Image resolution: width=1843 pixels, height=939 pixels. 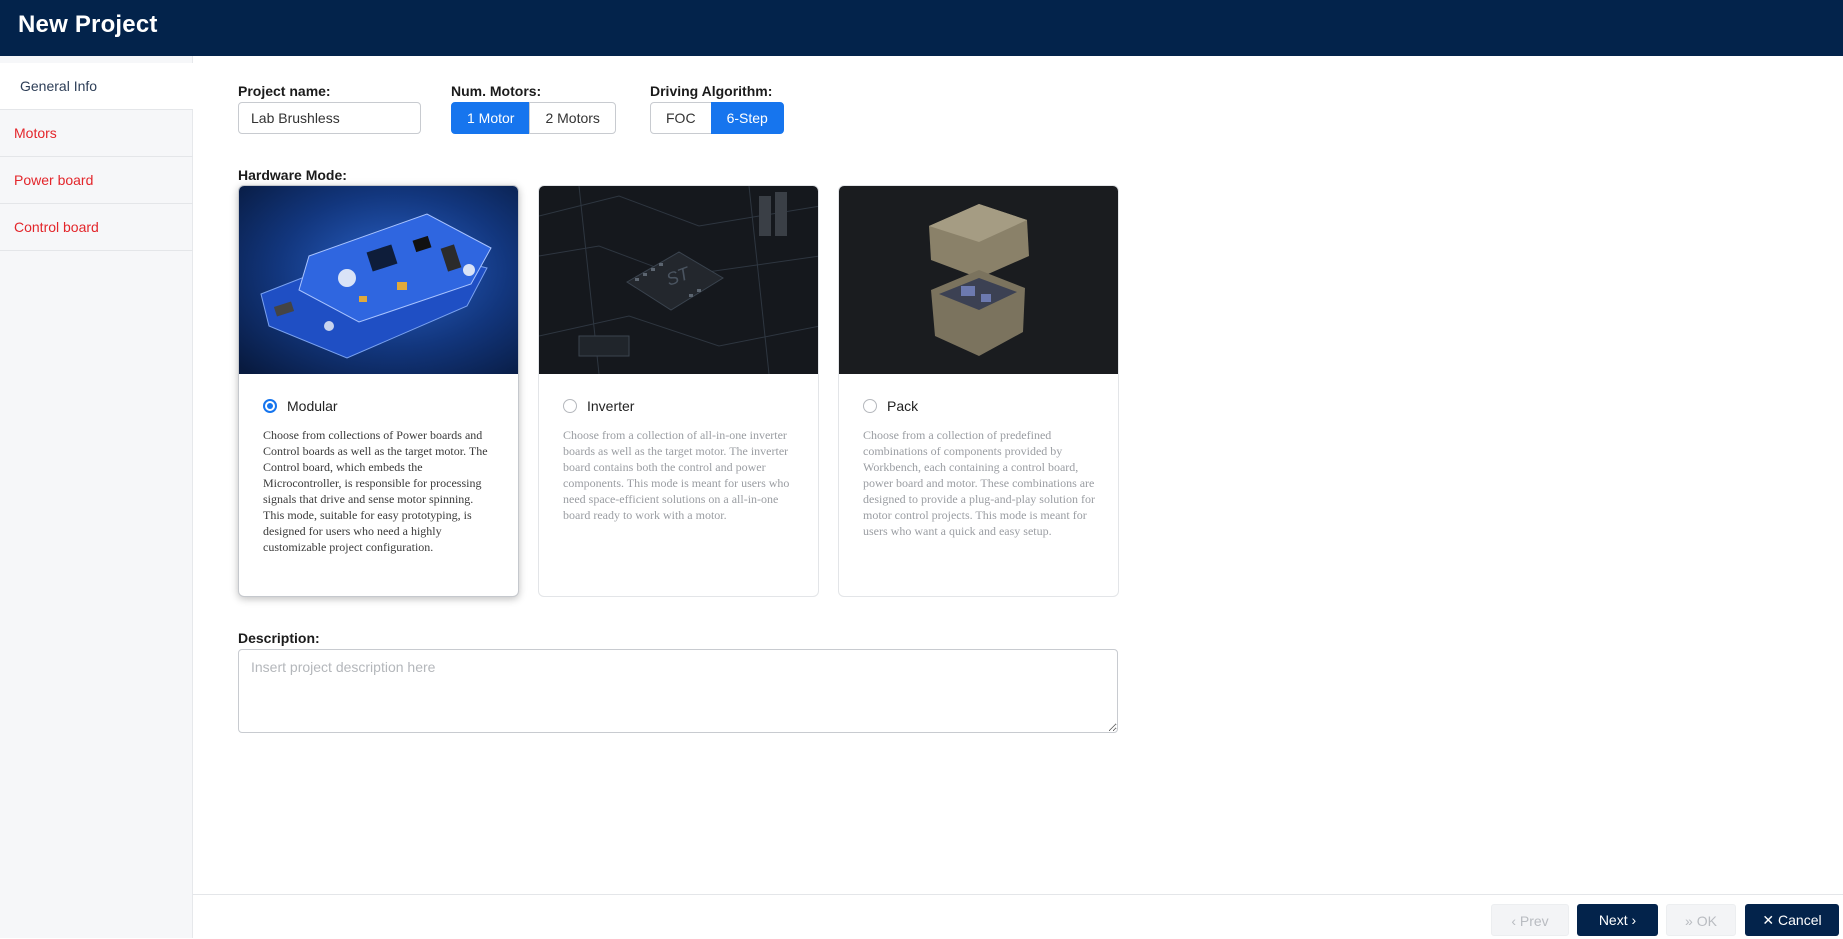 I want to click on ok-label: OK, so click(x=1706, y=921).